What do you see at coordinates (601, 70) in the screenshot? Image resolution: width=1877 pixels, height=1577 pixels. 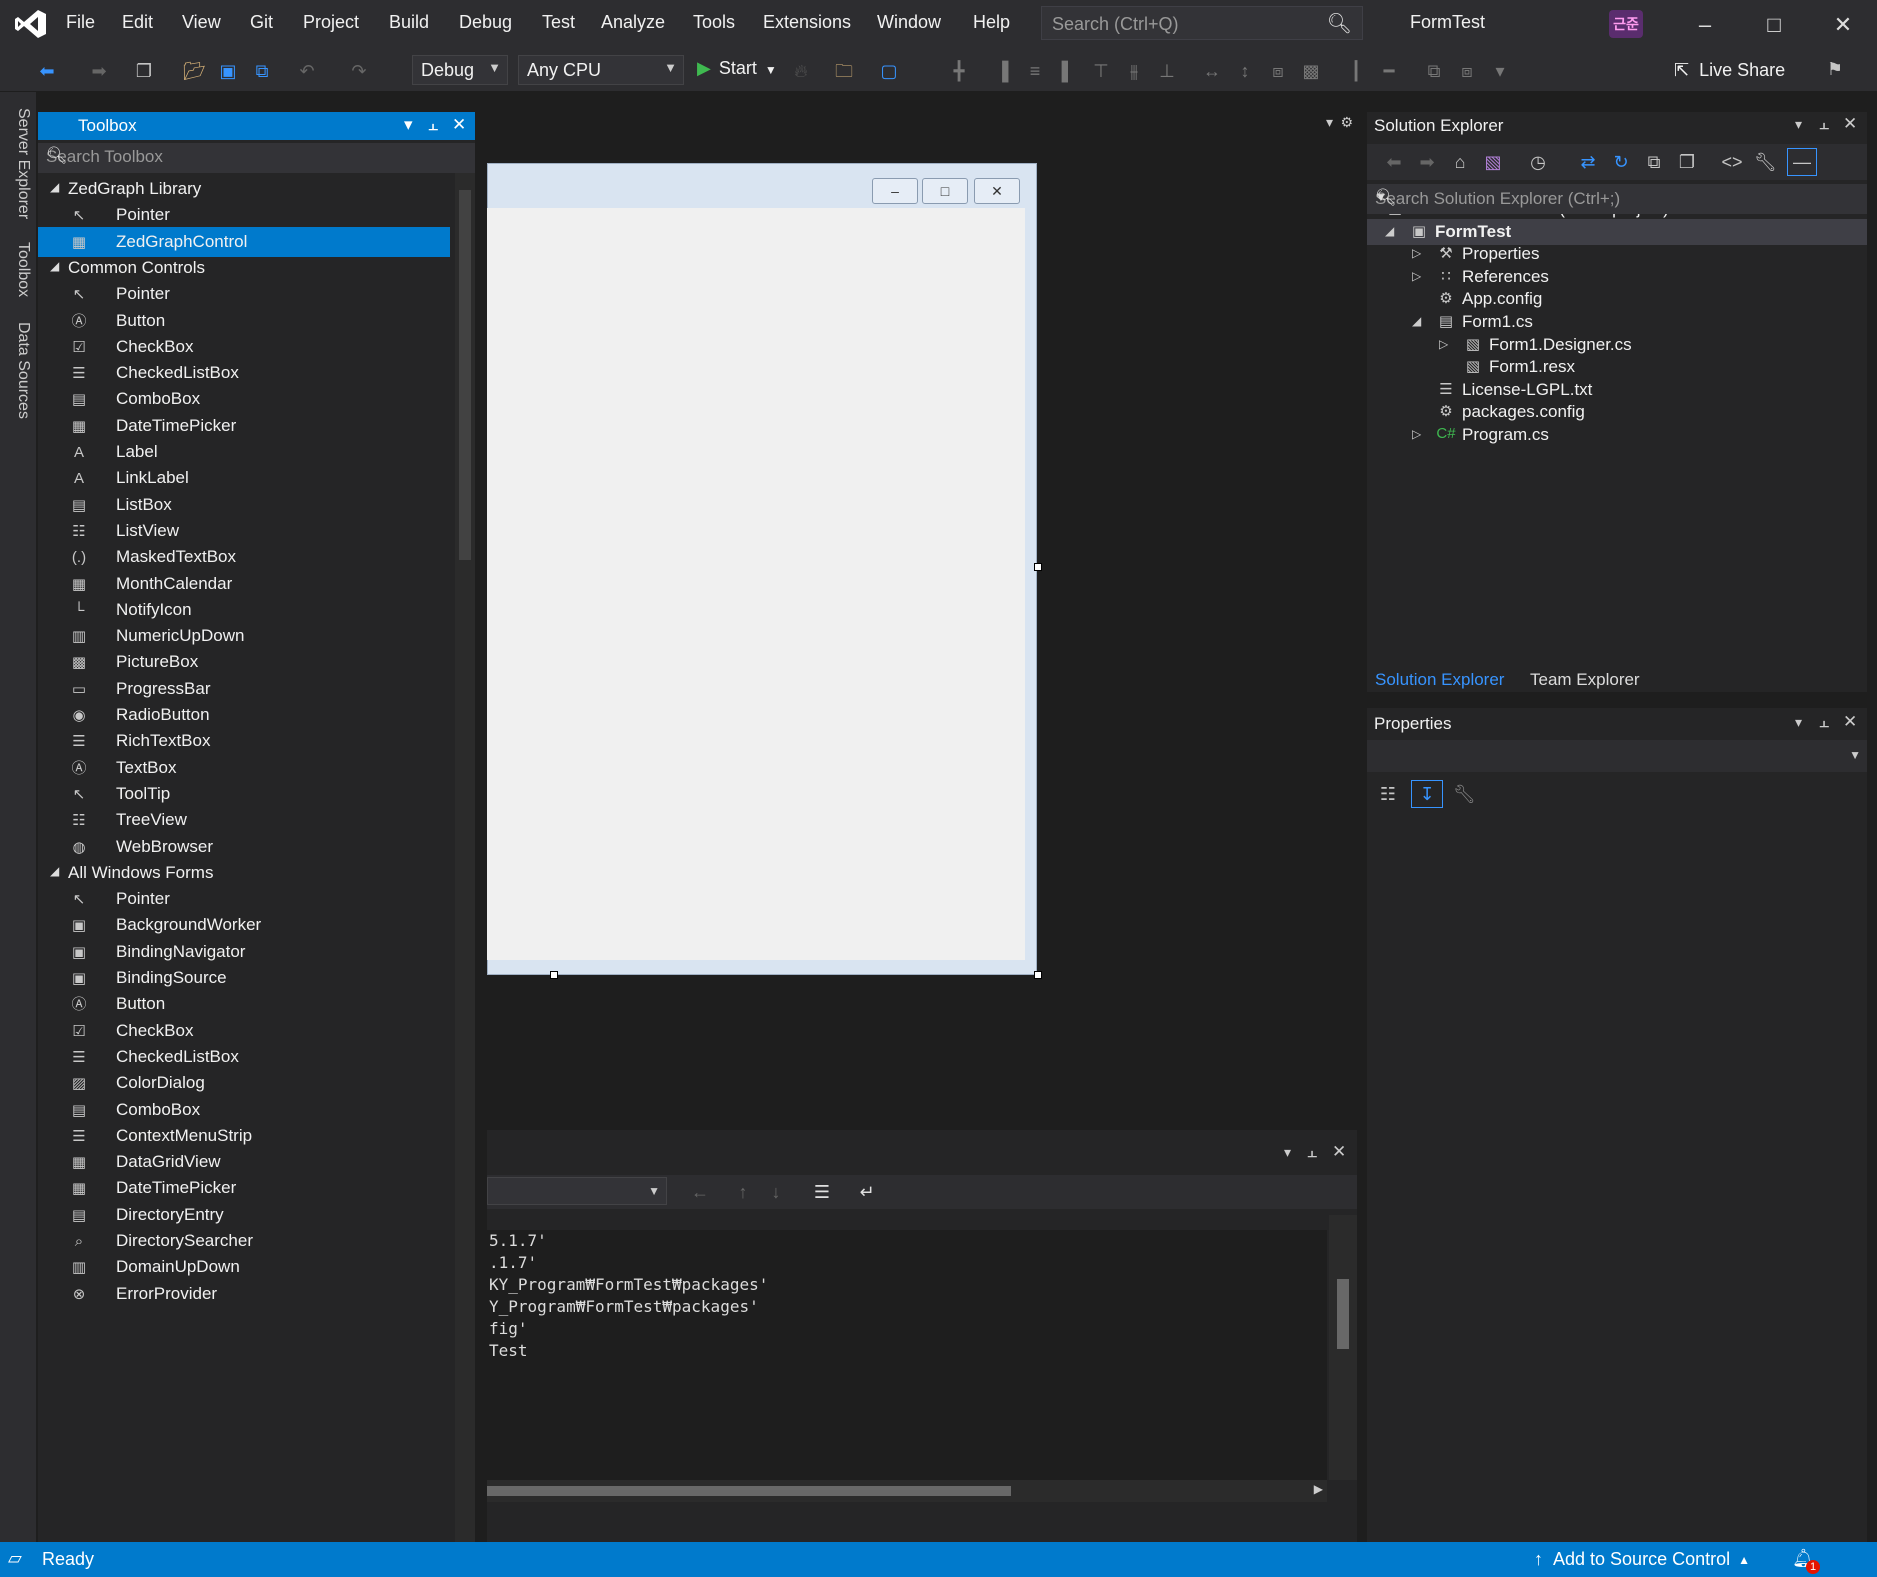 I see `platform-dropdown: Any CPU ▼` at bounding box center [601, 70].